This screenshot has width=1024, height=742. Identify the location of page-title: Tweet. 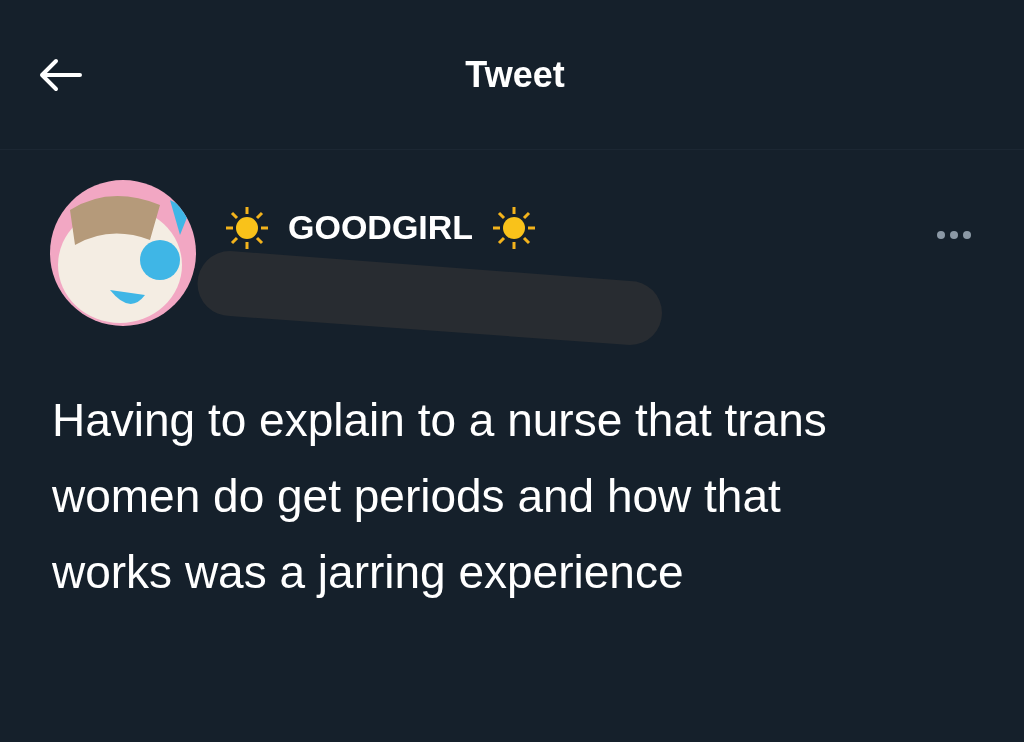
(515, 74).